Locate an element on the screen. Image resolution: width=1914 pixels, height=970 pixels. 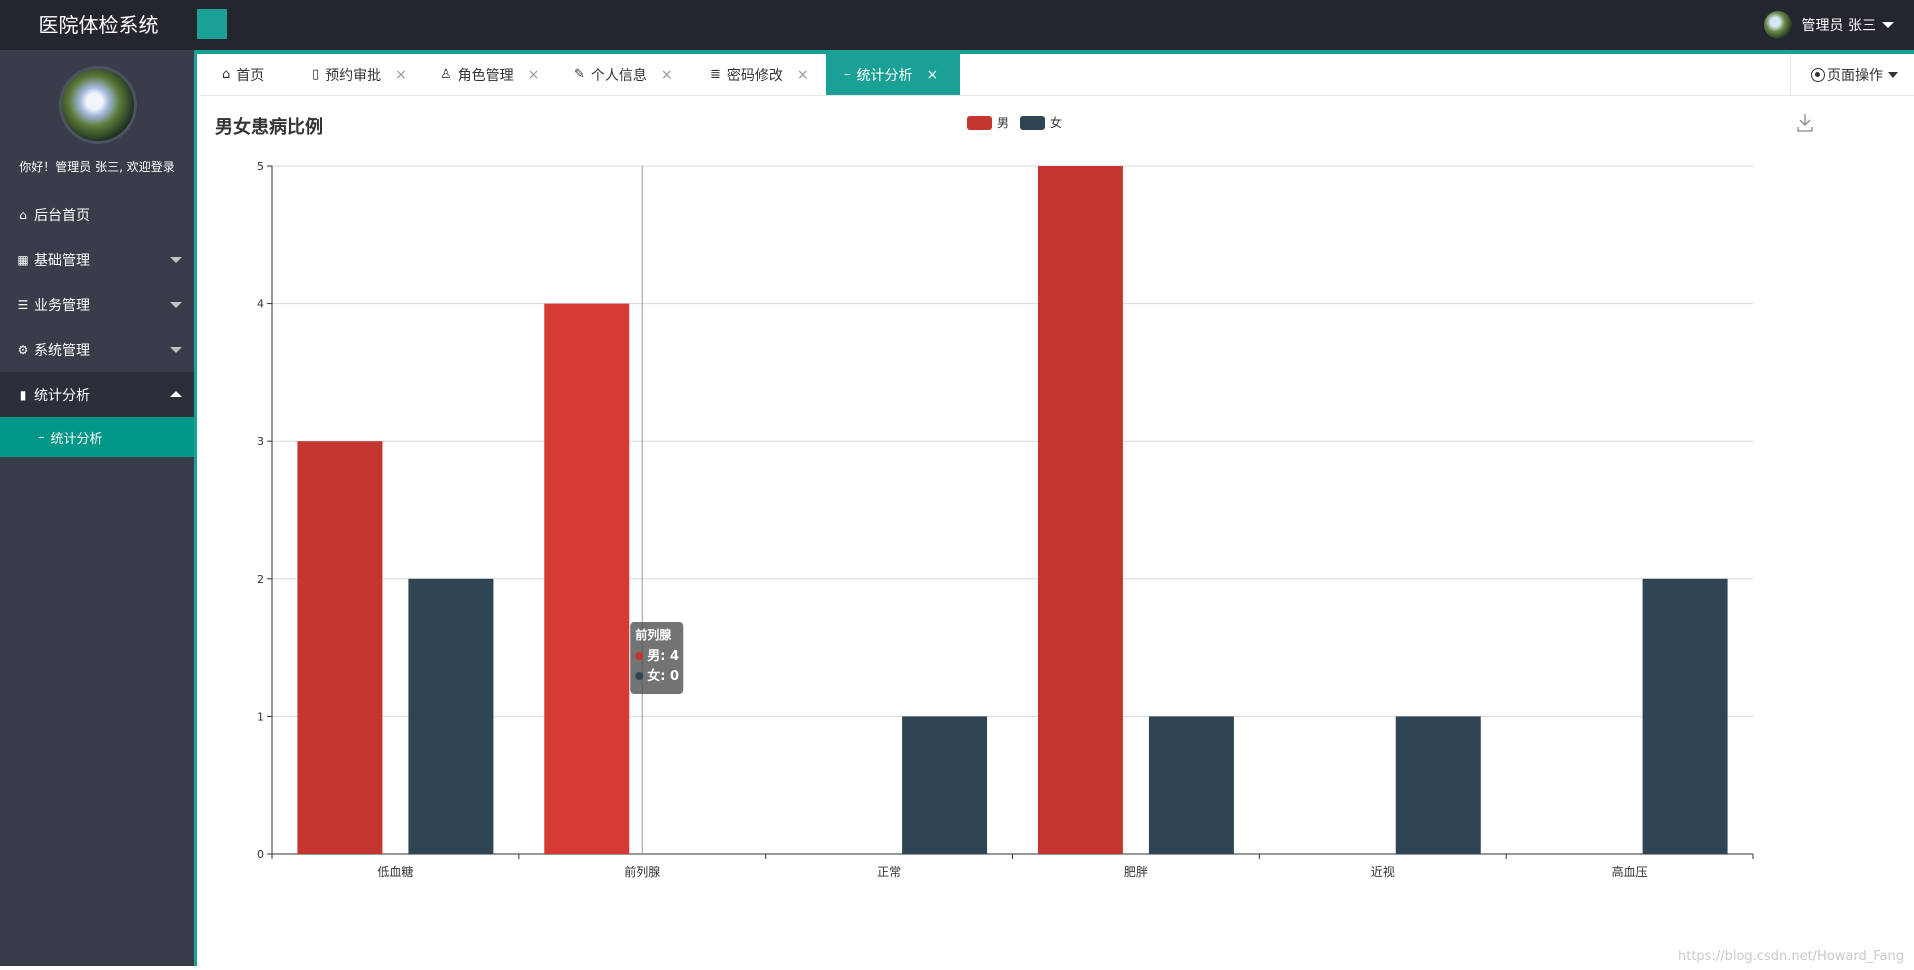
tab-label: 个人信息 is located at coordinates (619, 75).